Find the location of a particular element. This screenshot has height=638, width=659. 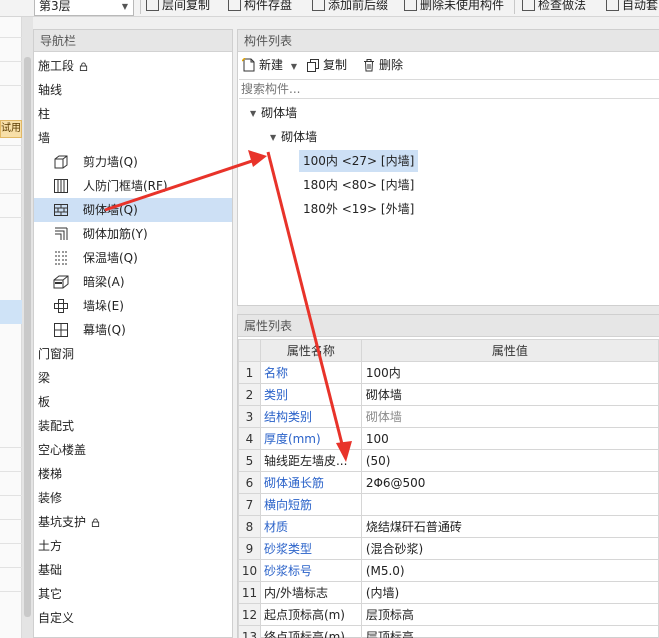

nav-sub-label: 砌体墙(Q) is located at coordinates (110, 210).